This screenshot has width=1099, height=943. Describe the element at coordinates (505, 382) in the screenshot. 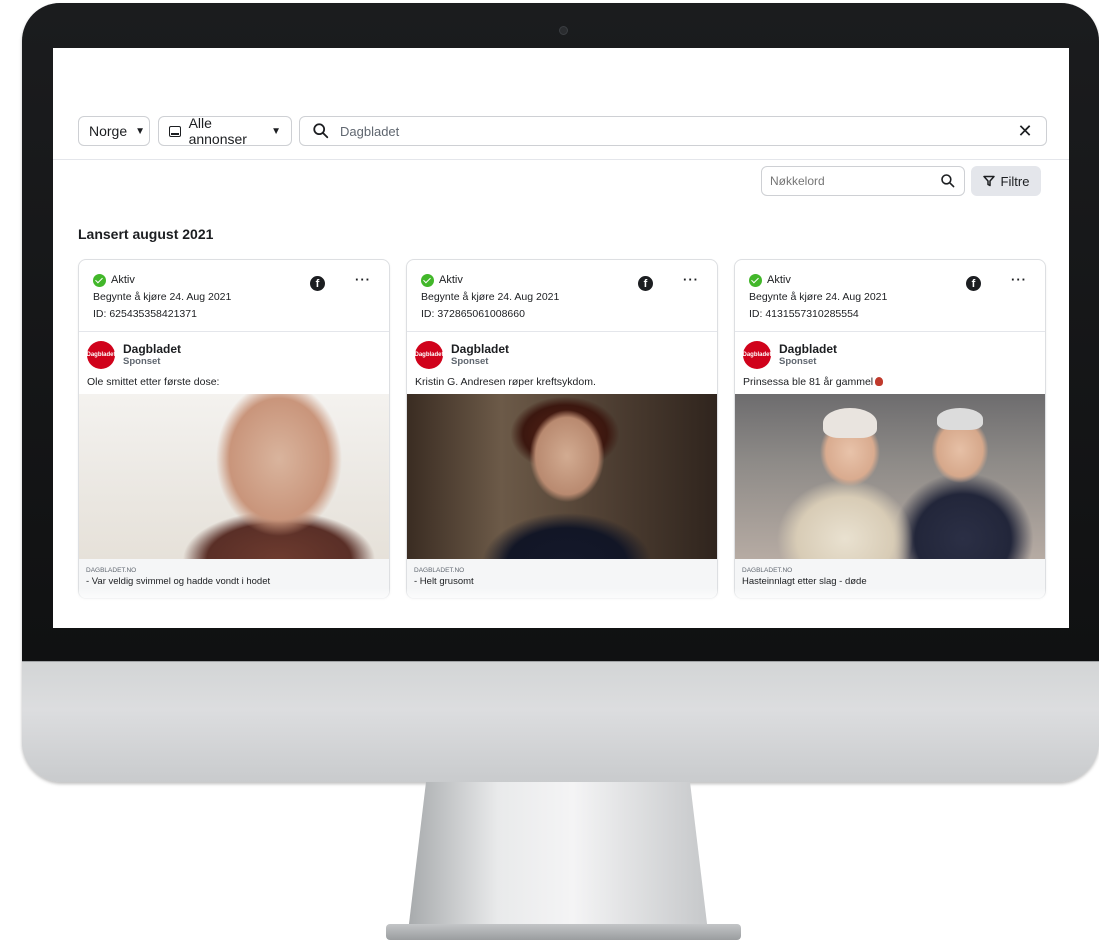

I see `ad-body-text: Kristin G. Andresen røper kreftsykdom.` at that location.